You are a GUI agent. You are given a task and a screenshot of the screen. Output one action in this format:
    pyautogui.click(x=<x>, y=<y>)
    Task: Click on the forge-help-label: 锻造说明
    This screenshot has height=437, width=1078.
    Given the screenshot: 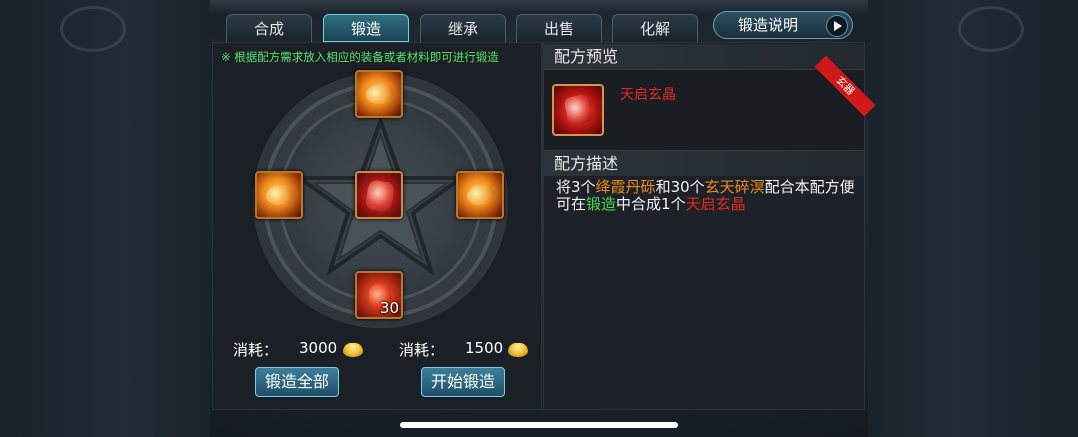 What is the action you would take?
    pyautogui.click(x=768, y=25)
    